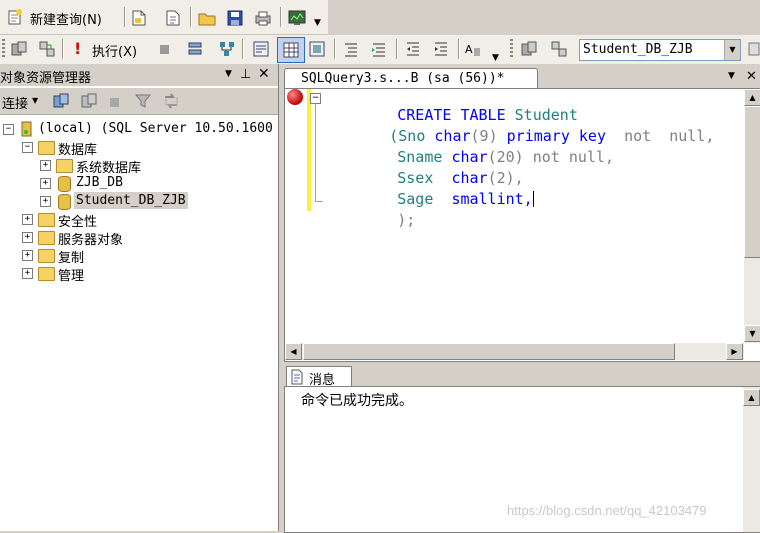 Image resolution: width=760 pixels, height=533 pixels. I want to click on new-project-icon, so click(173, 18).